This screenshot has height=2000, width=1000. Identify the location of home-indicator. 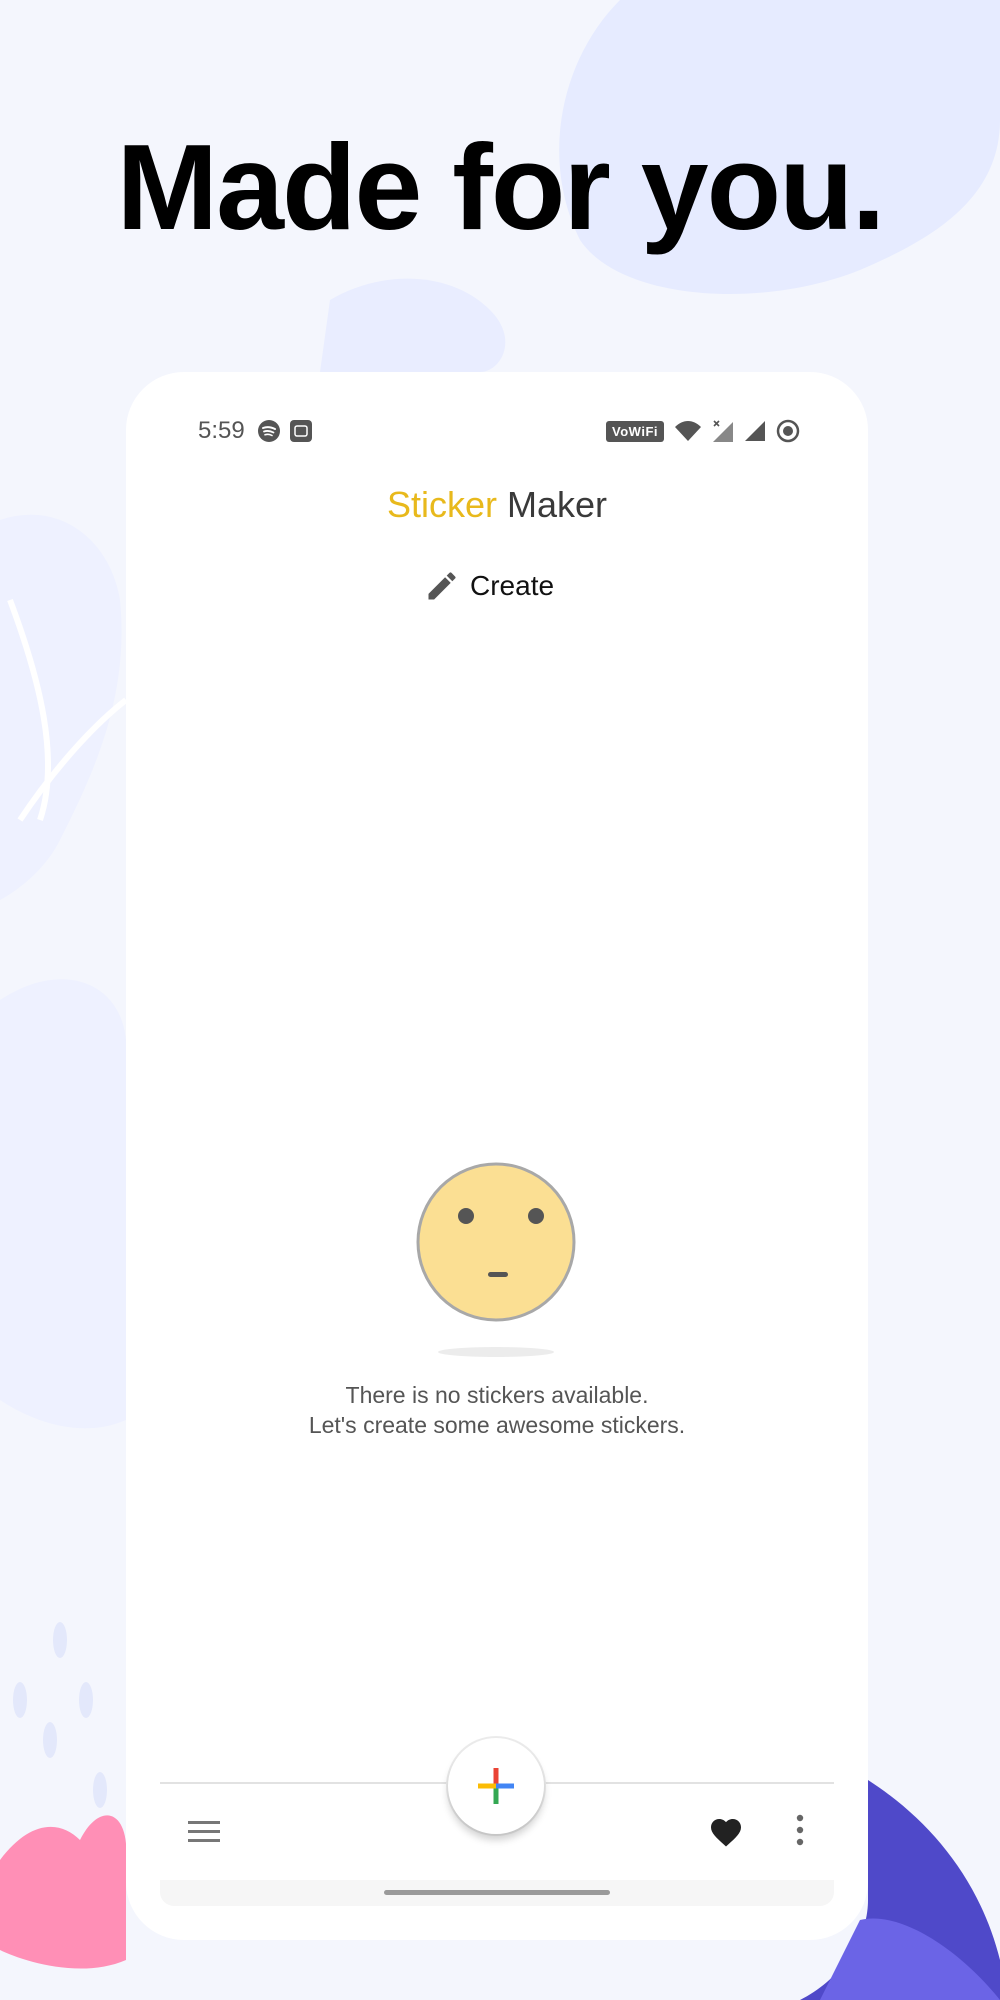
(497, 1892).